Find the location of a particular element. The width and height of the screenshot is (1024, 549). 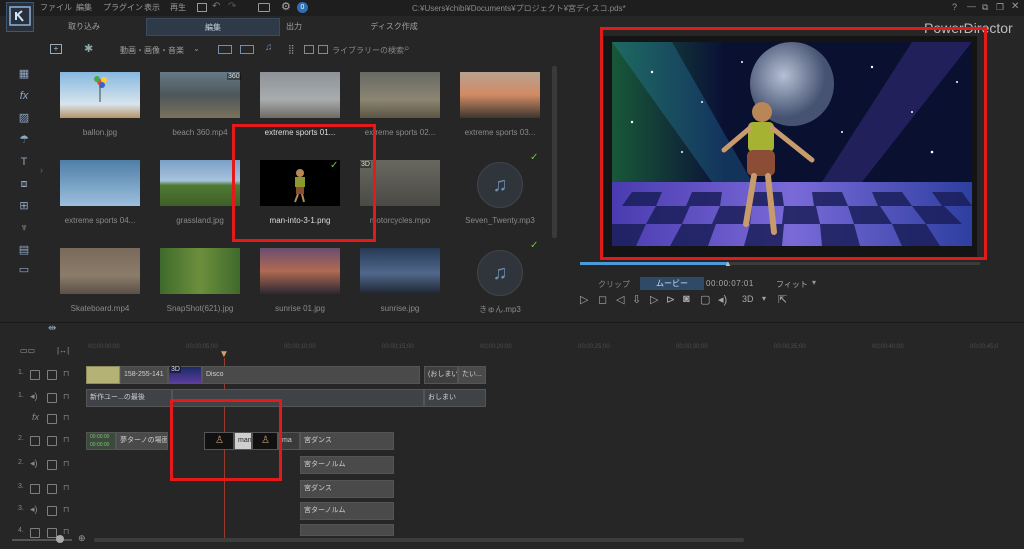

camera-icon: ◙ is located at coordinates (686, 299).